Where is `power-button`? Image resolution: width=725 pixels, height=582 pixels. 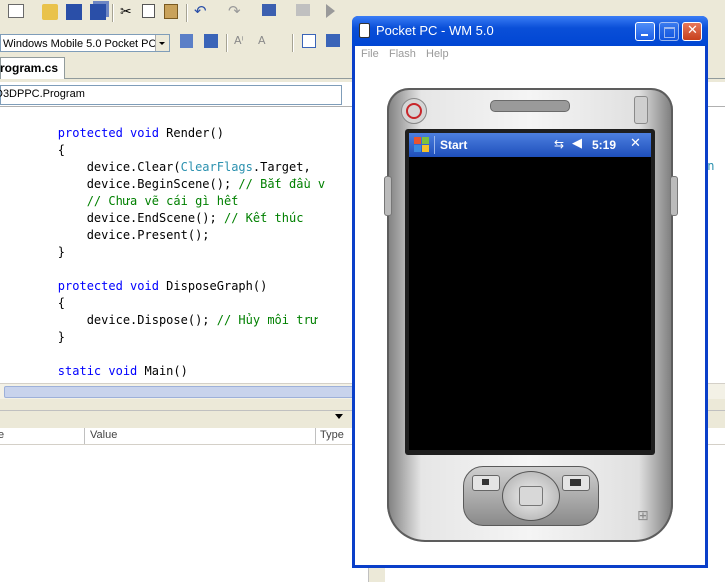 power-button is located at coordinates (414, 111).